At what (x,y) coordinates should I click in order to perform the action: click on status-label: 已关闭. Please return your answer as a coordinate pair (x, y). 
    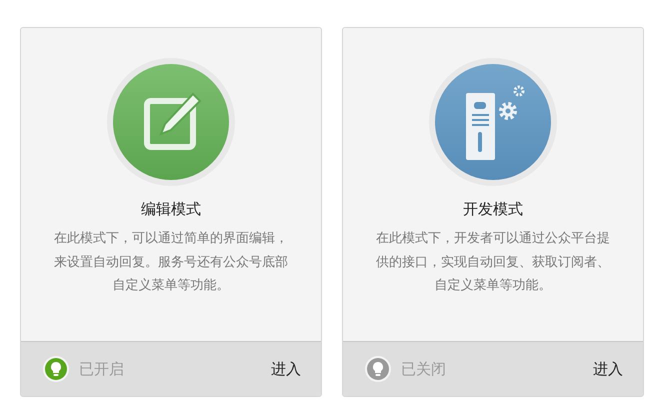
    Looking at the image, I should click on (424, 369).